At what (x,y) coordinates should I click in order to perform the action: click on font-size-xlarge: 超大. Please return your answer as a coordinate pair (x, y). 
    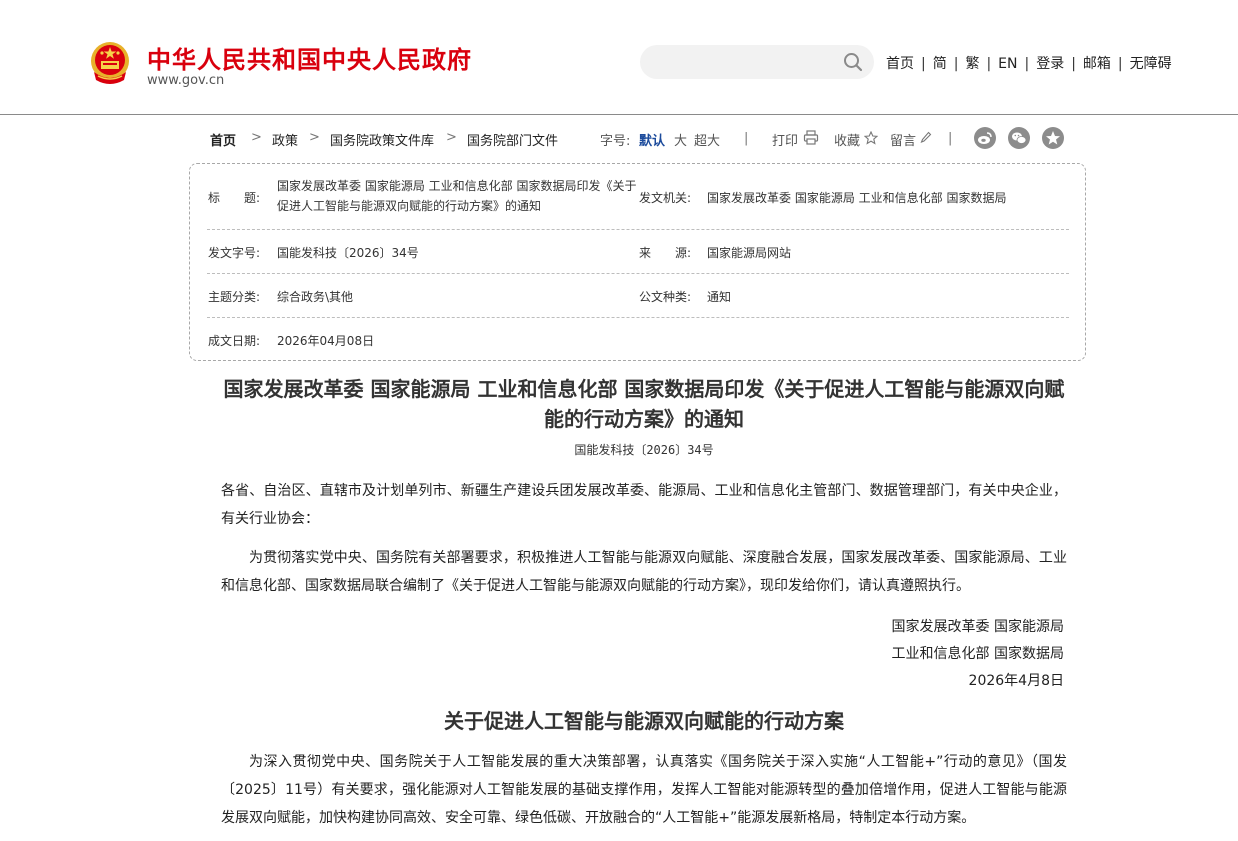
    Looking at the image, I should click on (707, 139).